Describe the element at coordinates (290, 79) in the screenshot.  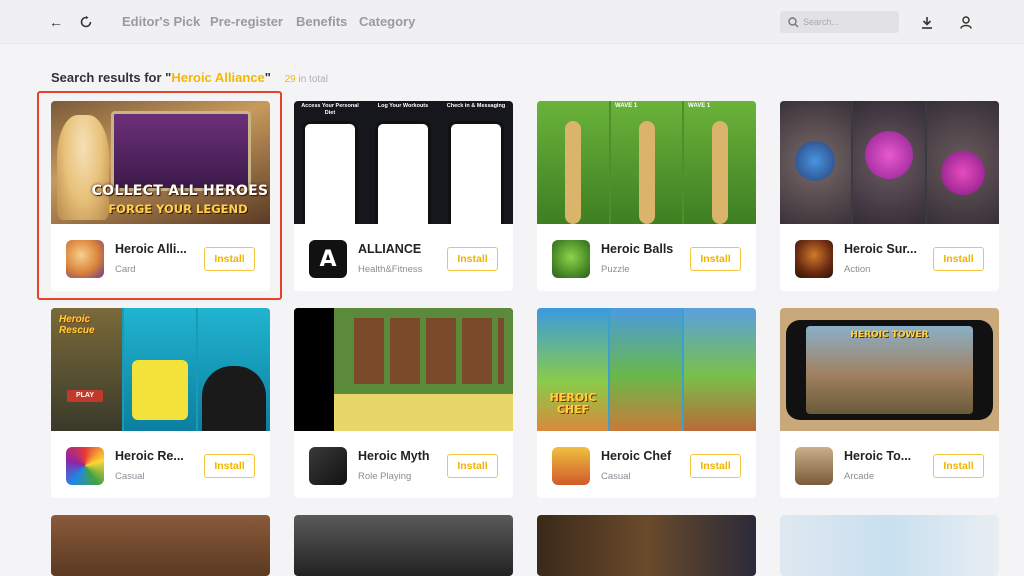
I see `results-count-number: 29` at that location.